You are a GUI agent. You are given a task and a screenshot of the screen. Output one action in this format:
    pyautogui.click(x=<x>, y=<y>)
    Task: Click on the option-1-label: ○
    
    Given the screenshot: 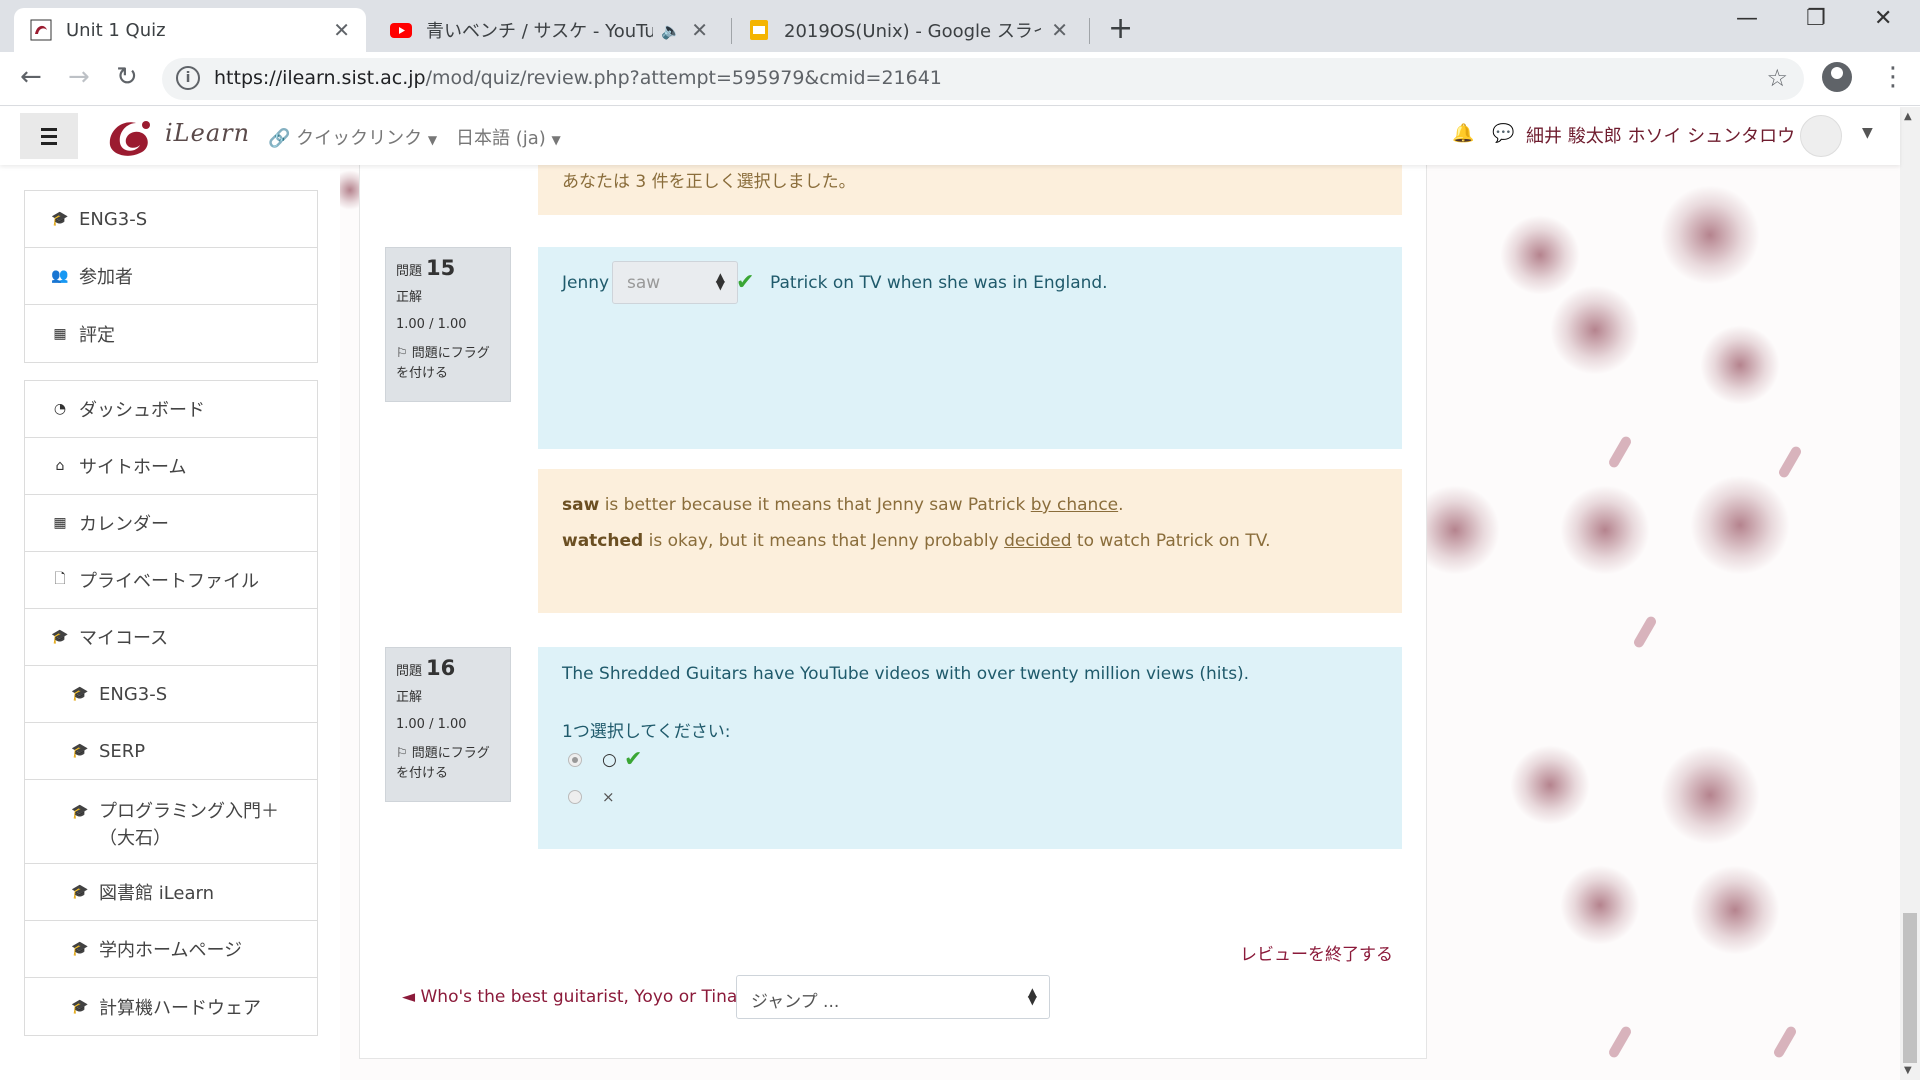 What is the action you would take?
    pyautogui.click(x=609, y=760)
    